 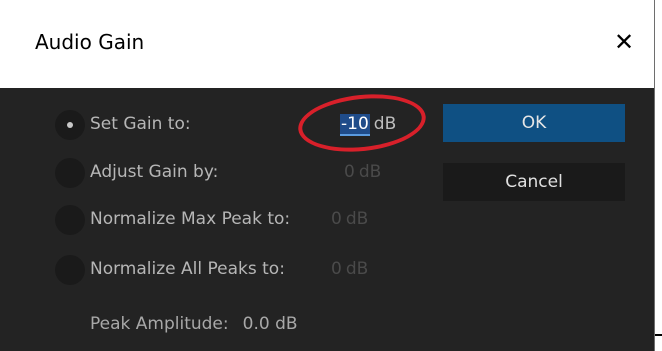 I want to click on radio-set-gain, so click(x=70, y=125).